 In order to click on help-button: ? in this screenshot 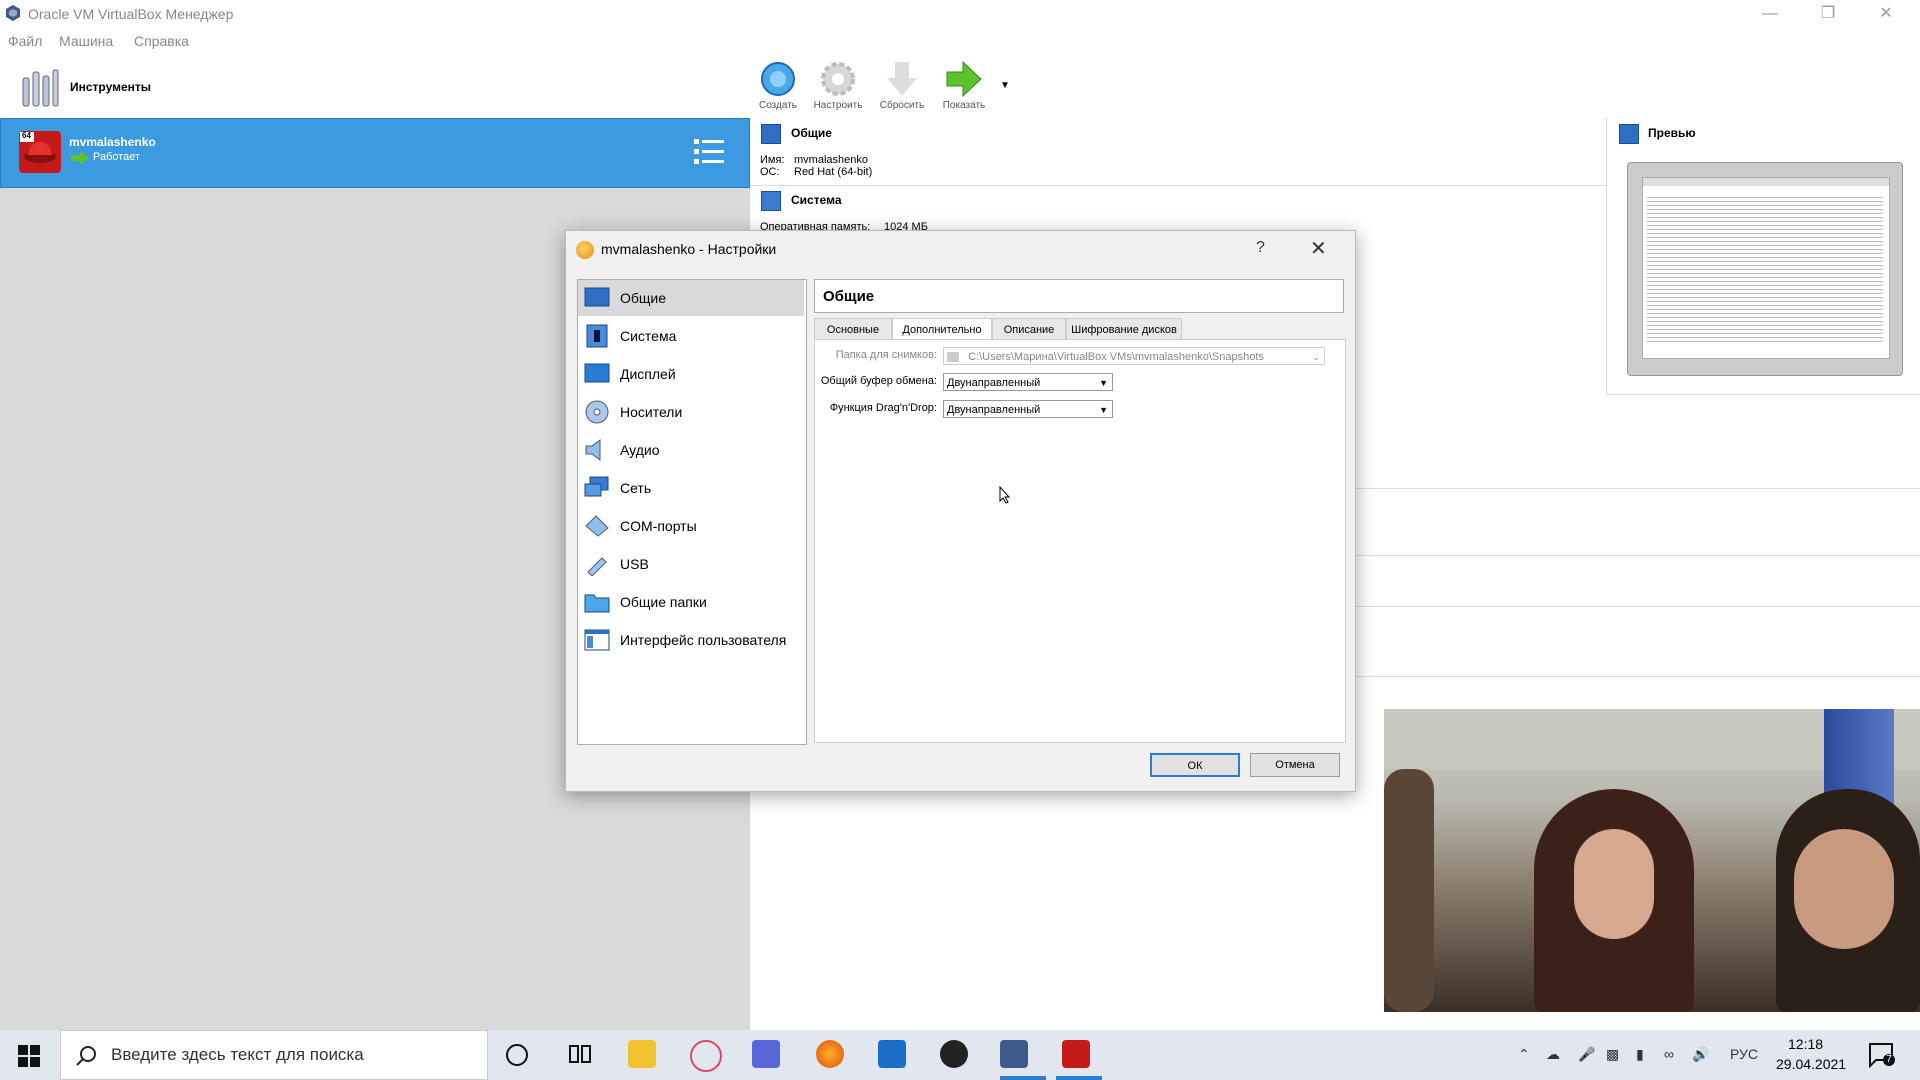, I will do `click(1260, 248)`.